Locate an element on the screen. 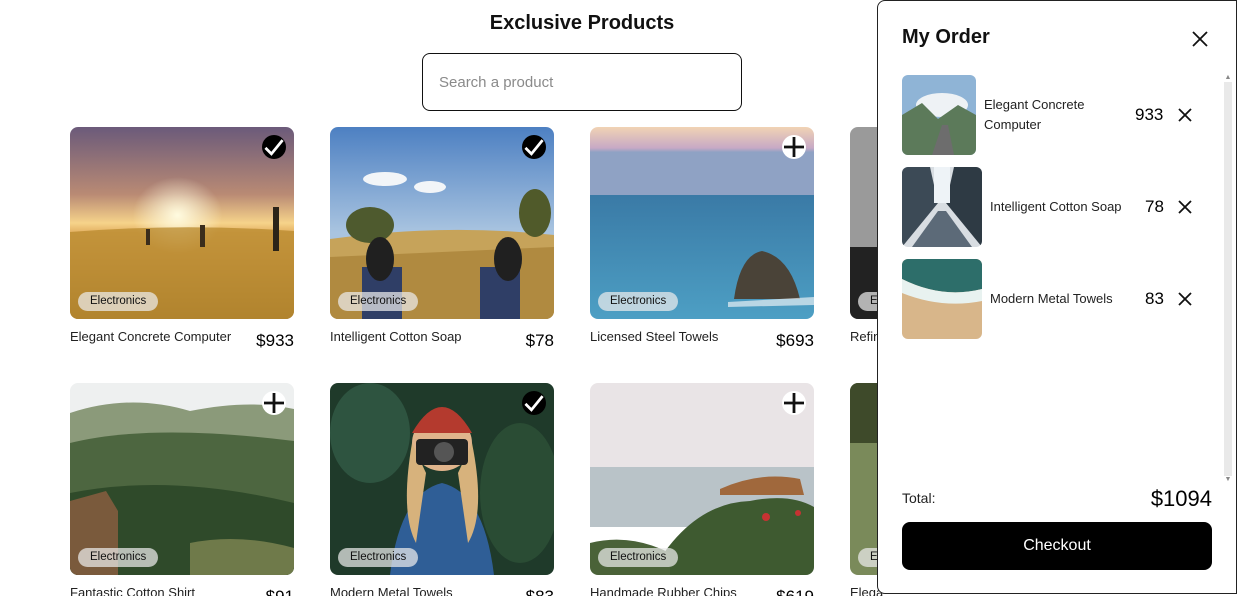  product-name: Handmade Rubber Chips is located at coordinates (663, 590).